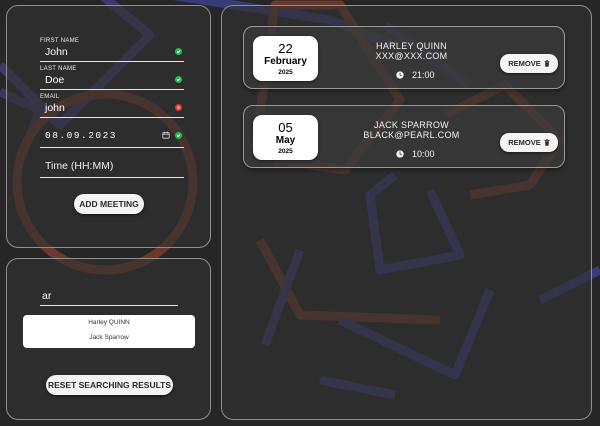  What do you see at coordinates (423, 75) in the screenshot?
I see `meeting-time: 21:00` at bounding box center [423, 75].